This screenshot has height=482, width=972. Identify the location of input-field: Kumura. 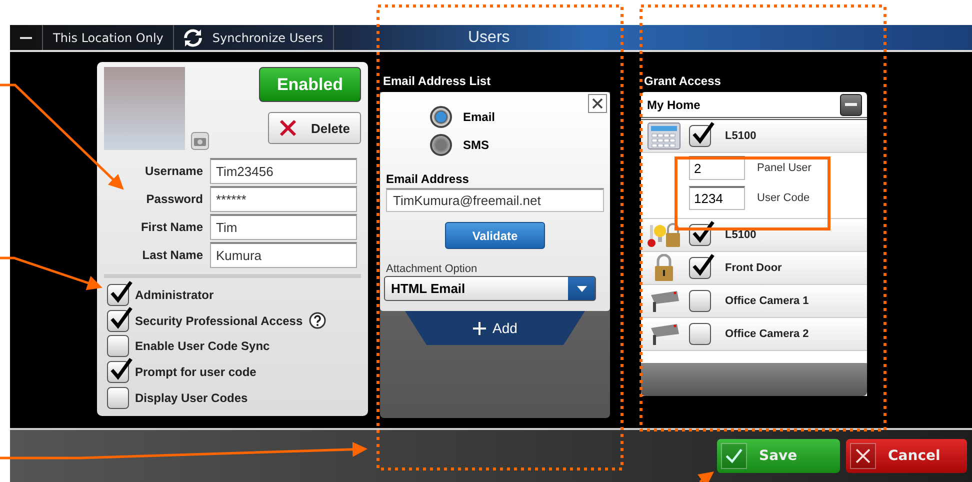
(283, 255).